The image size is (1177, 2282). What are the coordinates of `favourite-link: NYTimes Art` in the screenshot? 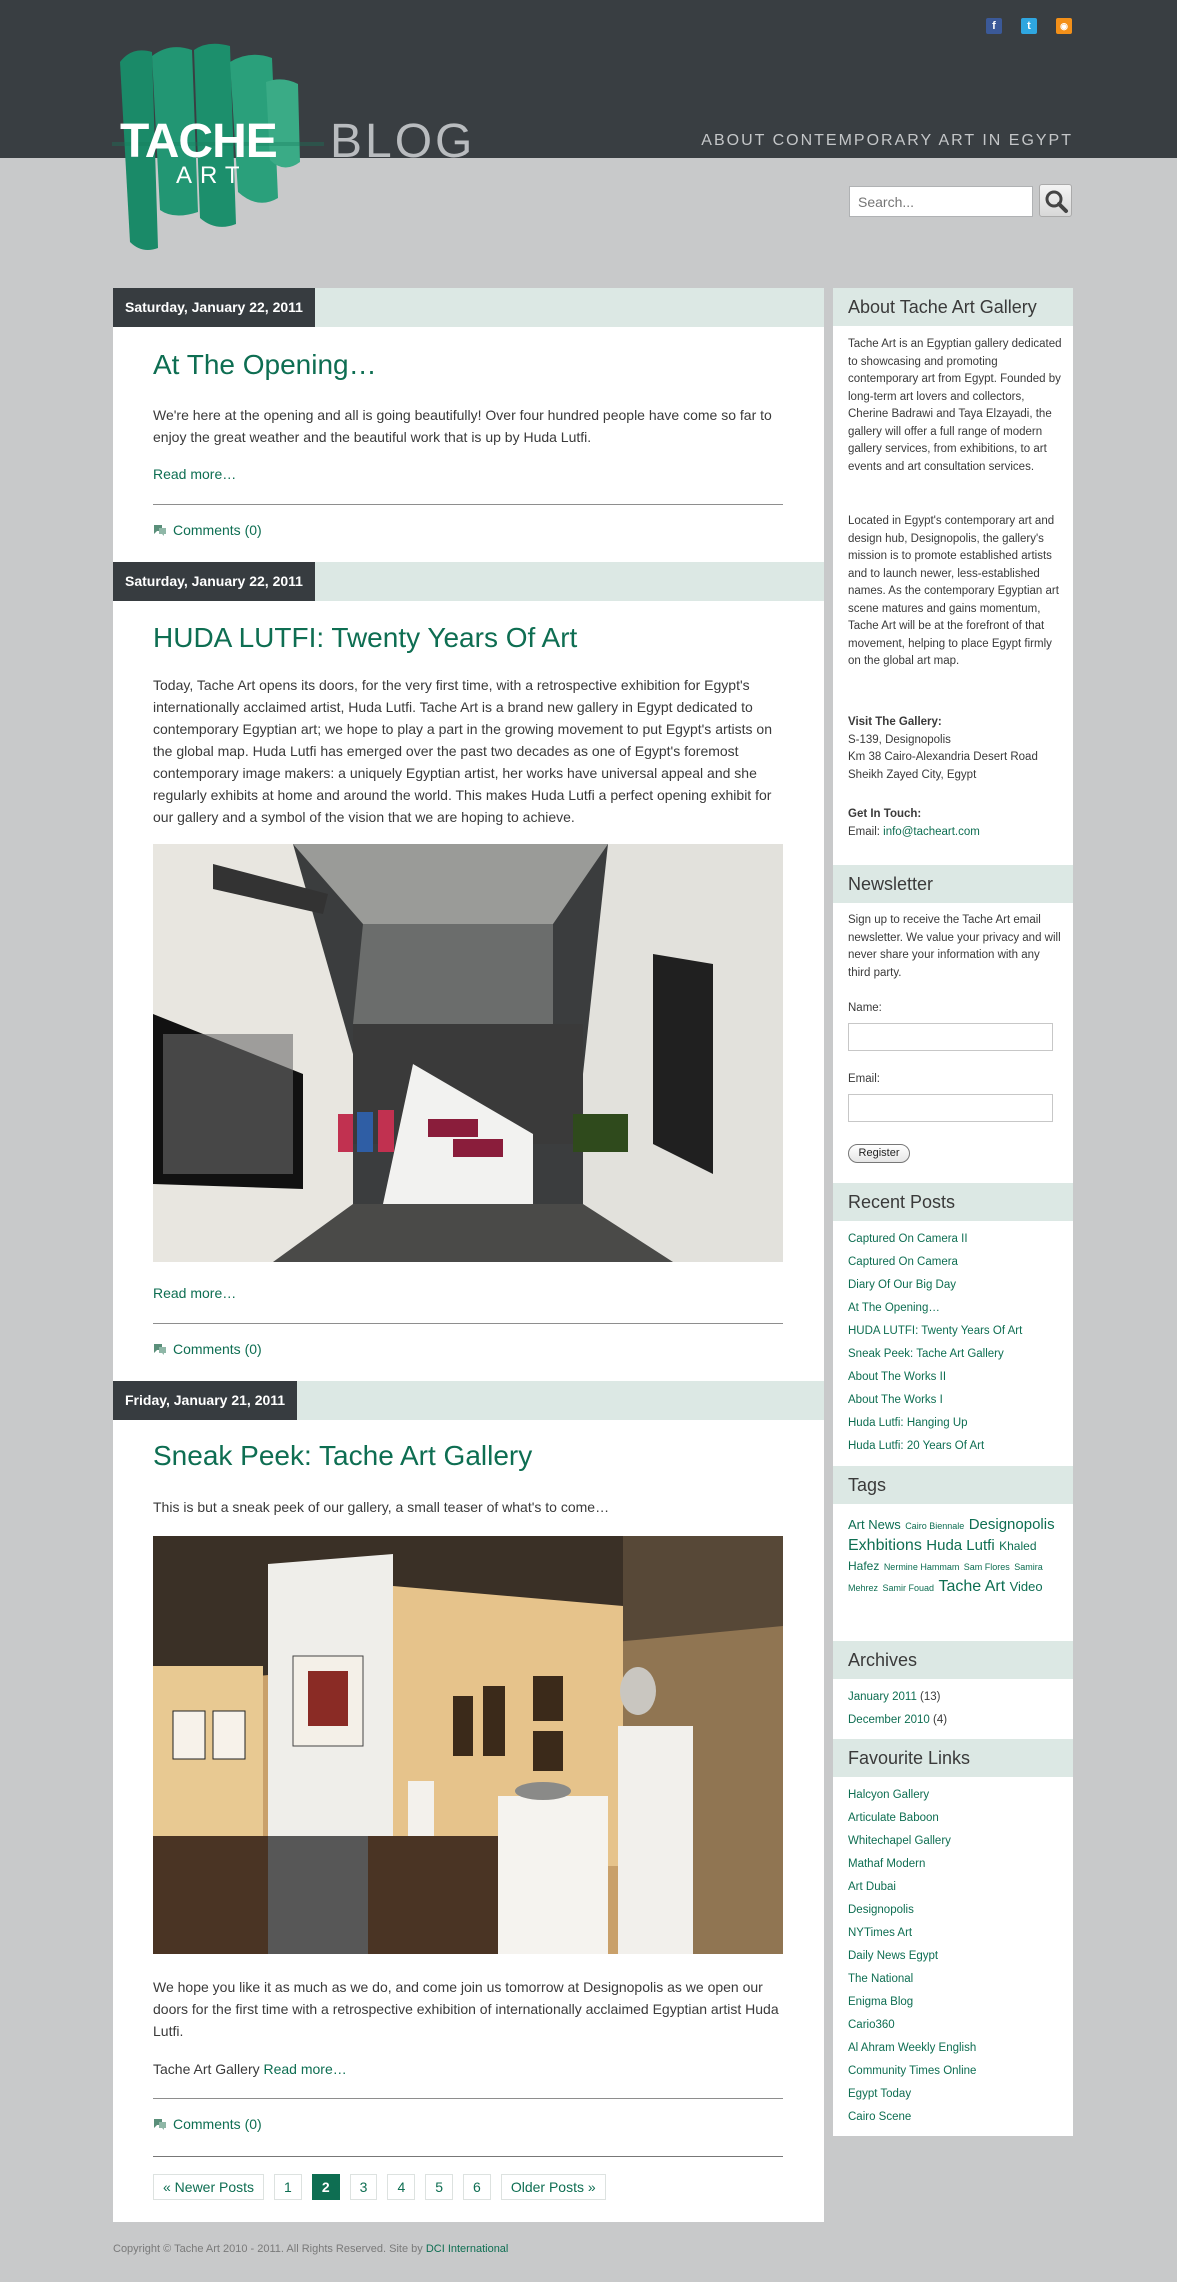 It's located at (880, 1933).